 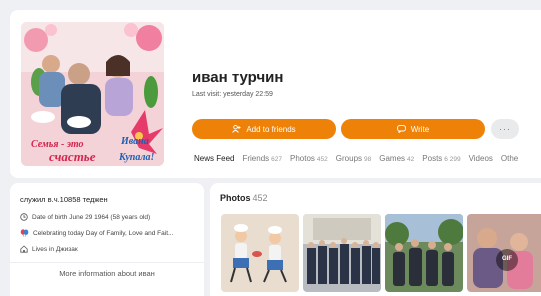 I want to click on avatar-text-line2: счастье, so click(x=72, y=156).